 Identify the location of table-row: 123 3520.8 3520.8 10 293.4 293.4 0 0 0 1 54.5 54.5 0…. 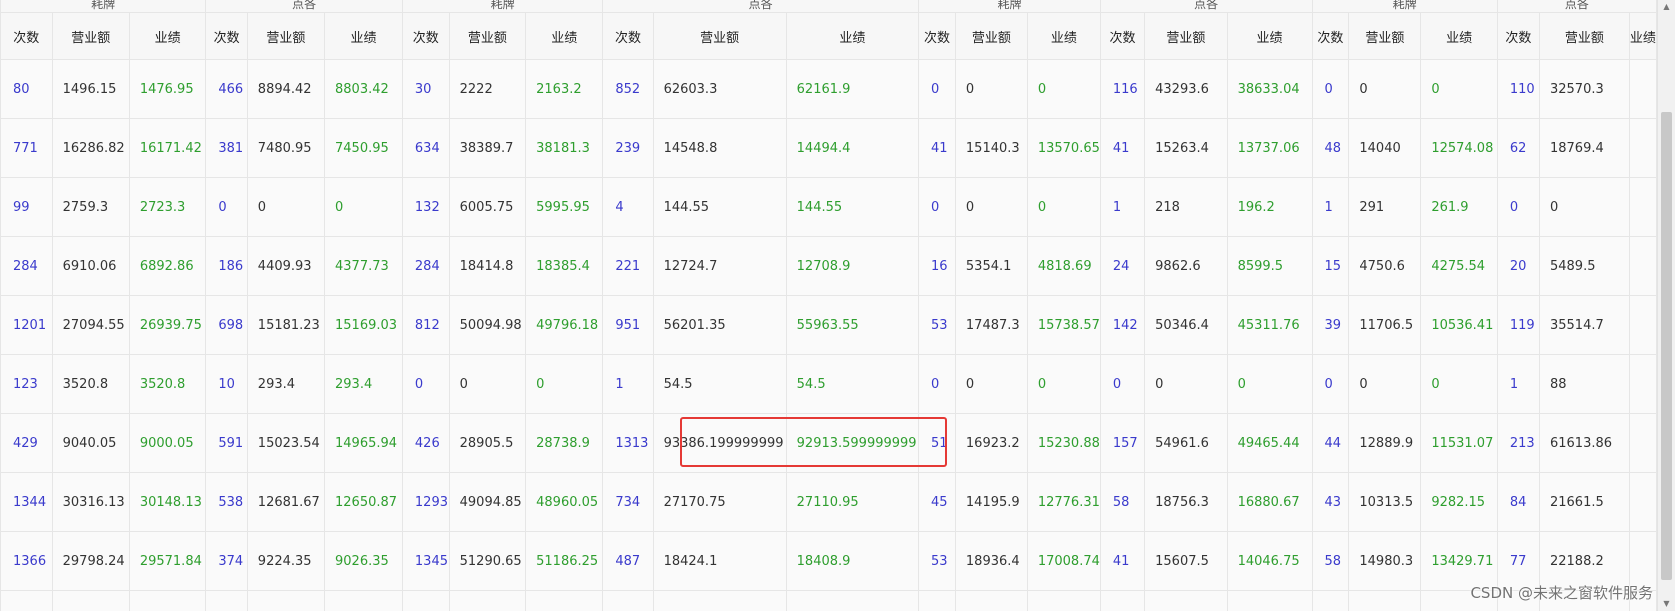
(828, 384).